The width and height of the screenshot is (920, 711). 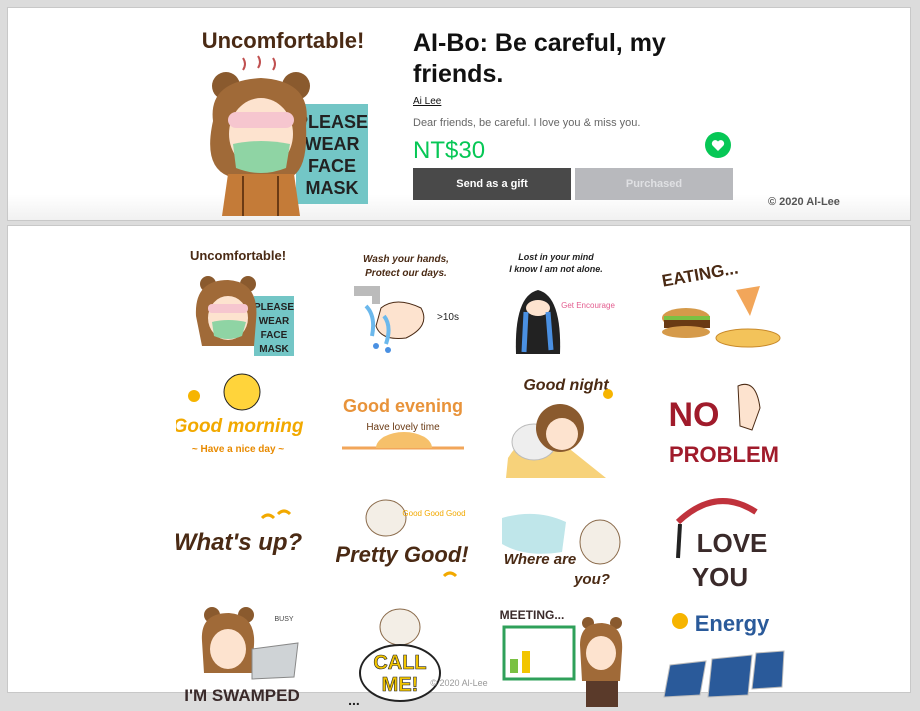 I want to click on sticker-caption: CALL, so click(x=399, y=663).